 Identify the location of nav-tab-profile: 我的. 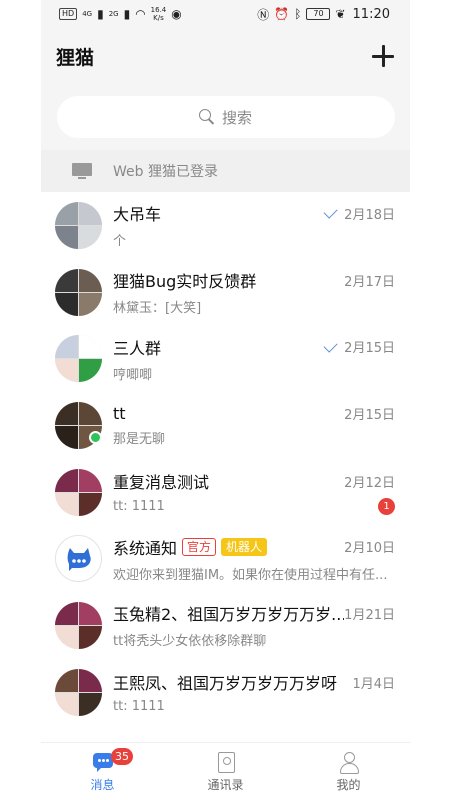
(348, 771).